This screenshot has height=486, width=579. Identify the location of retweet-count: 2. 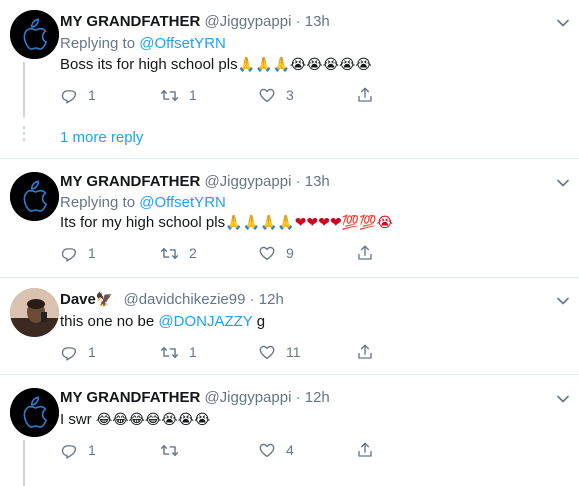
(193, 253).